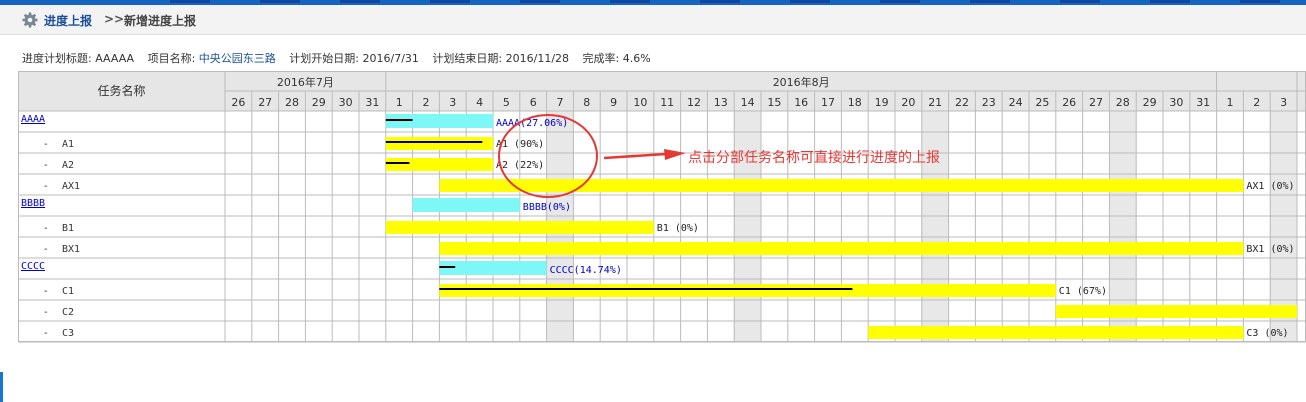 This screenshot has height=402, width=1306. Describe the element at coordinates (30, 20) in the screenshot. I see `gear-icon` at that location.